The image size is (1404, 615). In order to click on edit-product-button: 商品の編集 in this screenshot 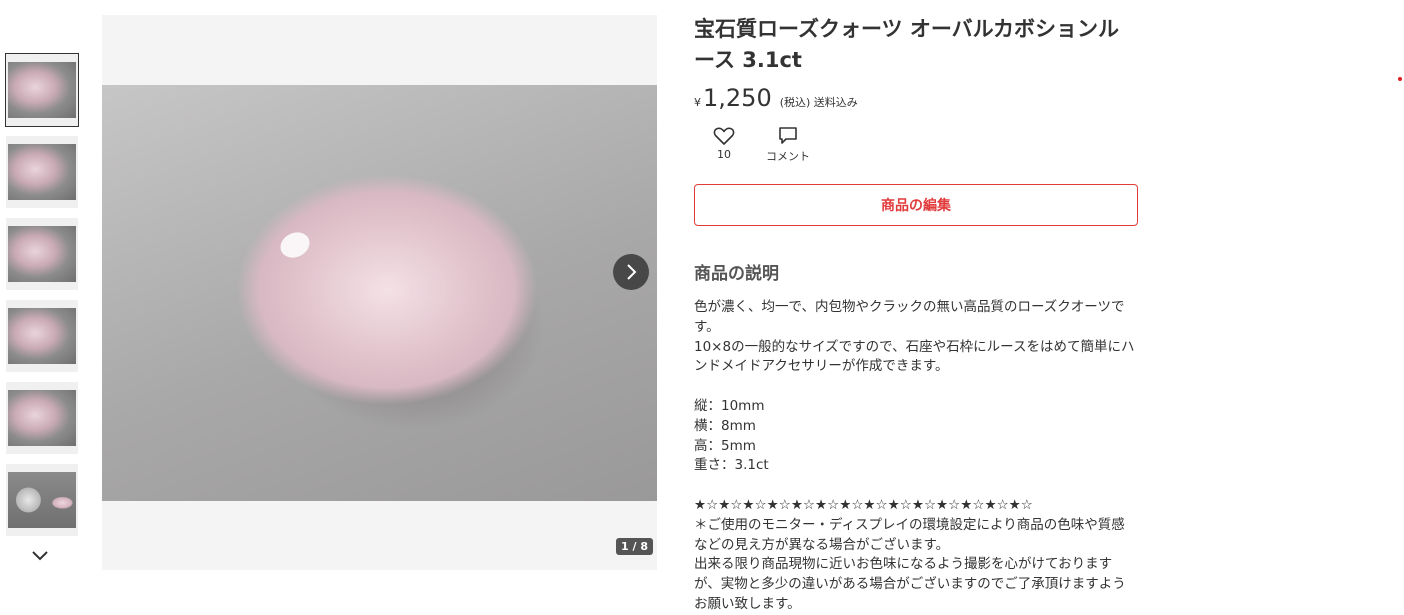, I will do `click(916, 205)`.